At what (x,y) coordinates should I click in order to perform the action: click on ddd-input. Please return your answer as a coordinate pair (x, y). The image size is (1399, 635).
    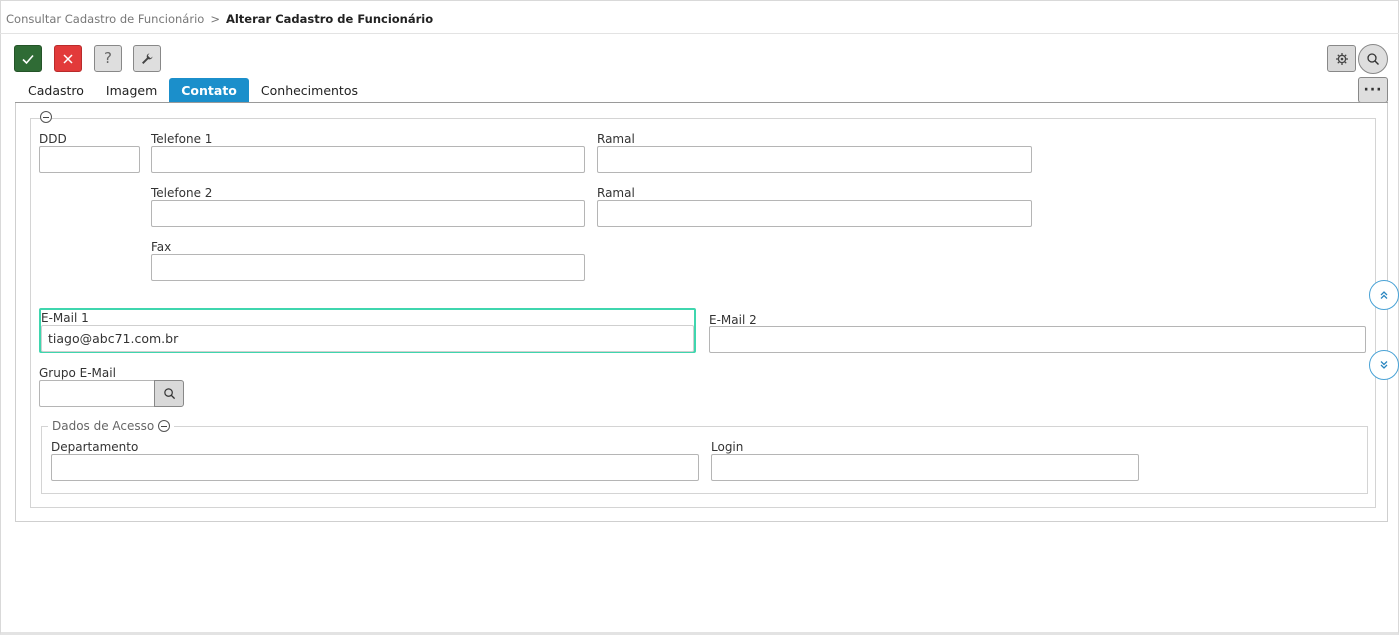
    Looking at the image, I should click on (89, 159).